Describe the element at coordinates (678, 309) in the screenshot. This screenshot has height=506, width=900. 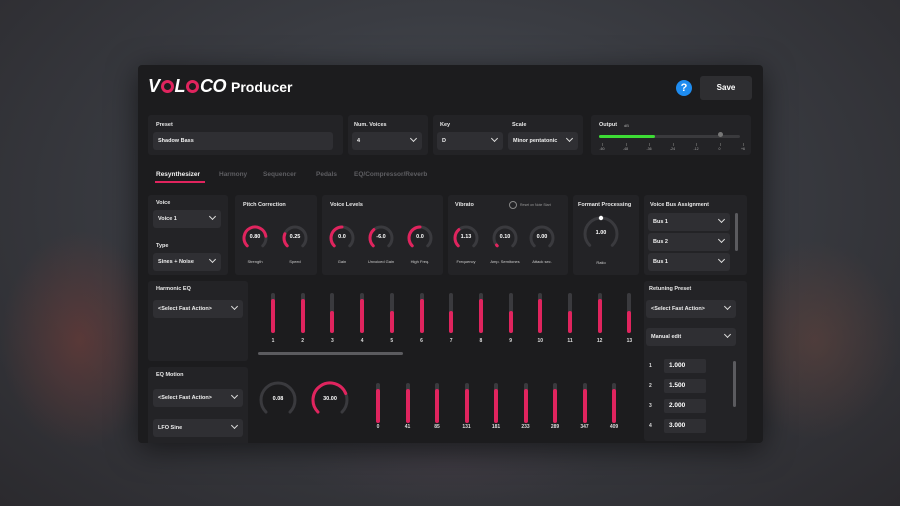
I see `retuning-action-value: <Select Fast Action>` at that location.